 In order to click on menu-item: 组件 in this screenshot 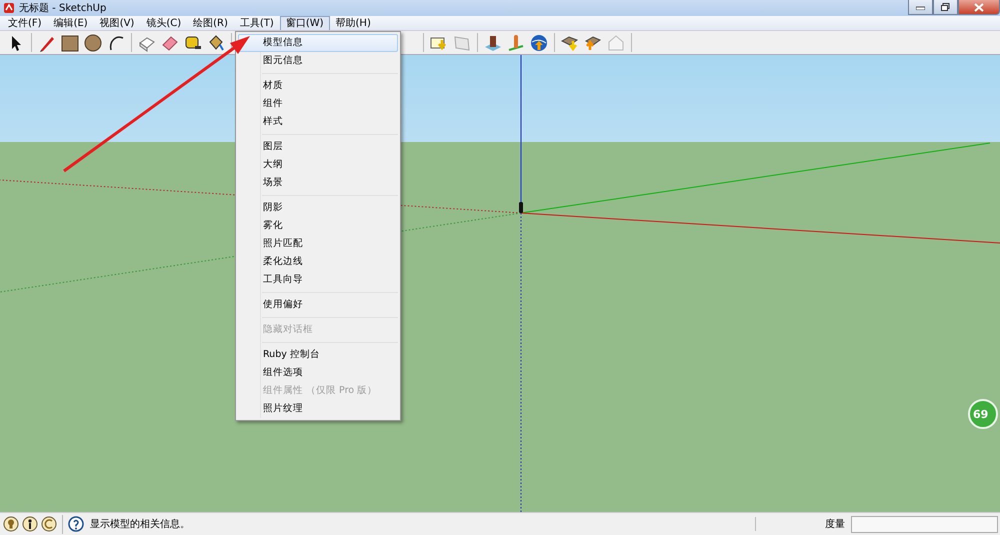, I will do `click(318, 104)`.